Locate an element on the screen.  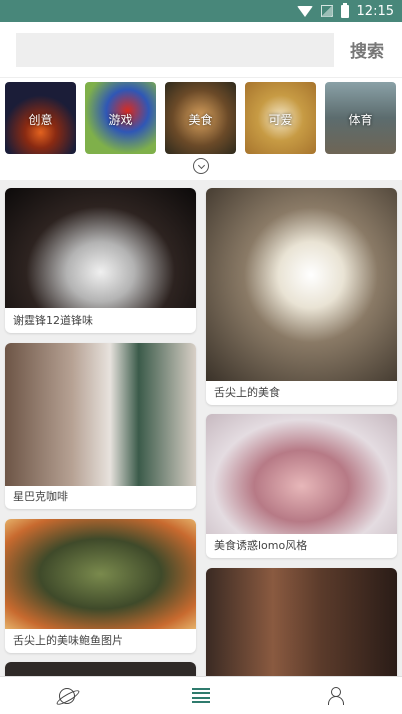
category-food: 美食 is located at coordinates (200, 118).